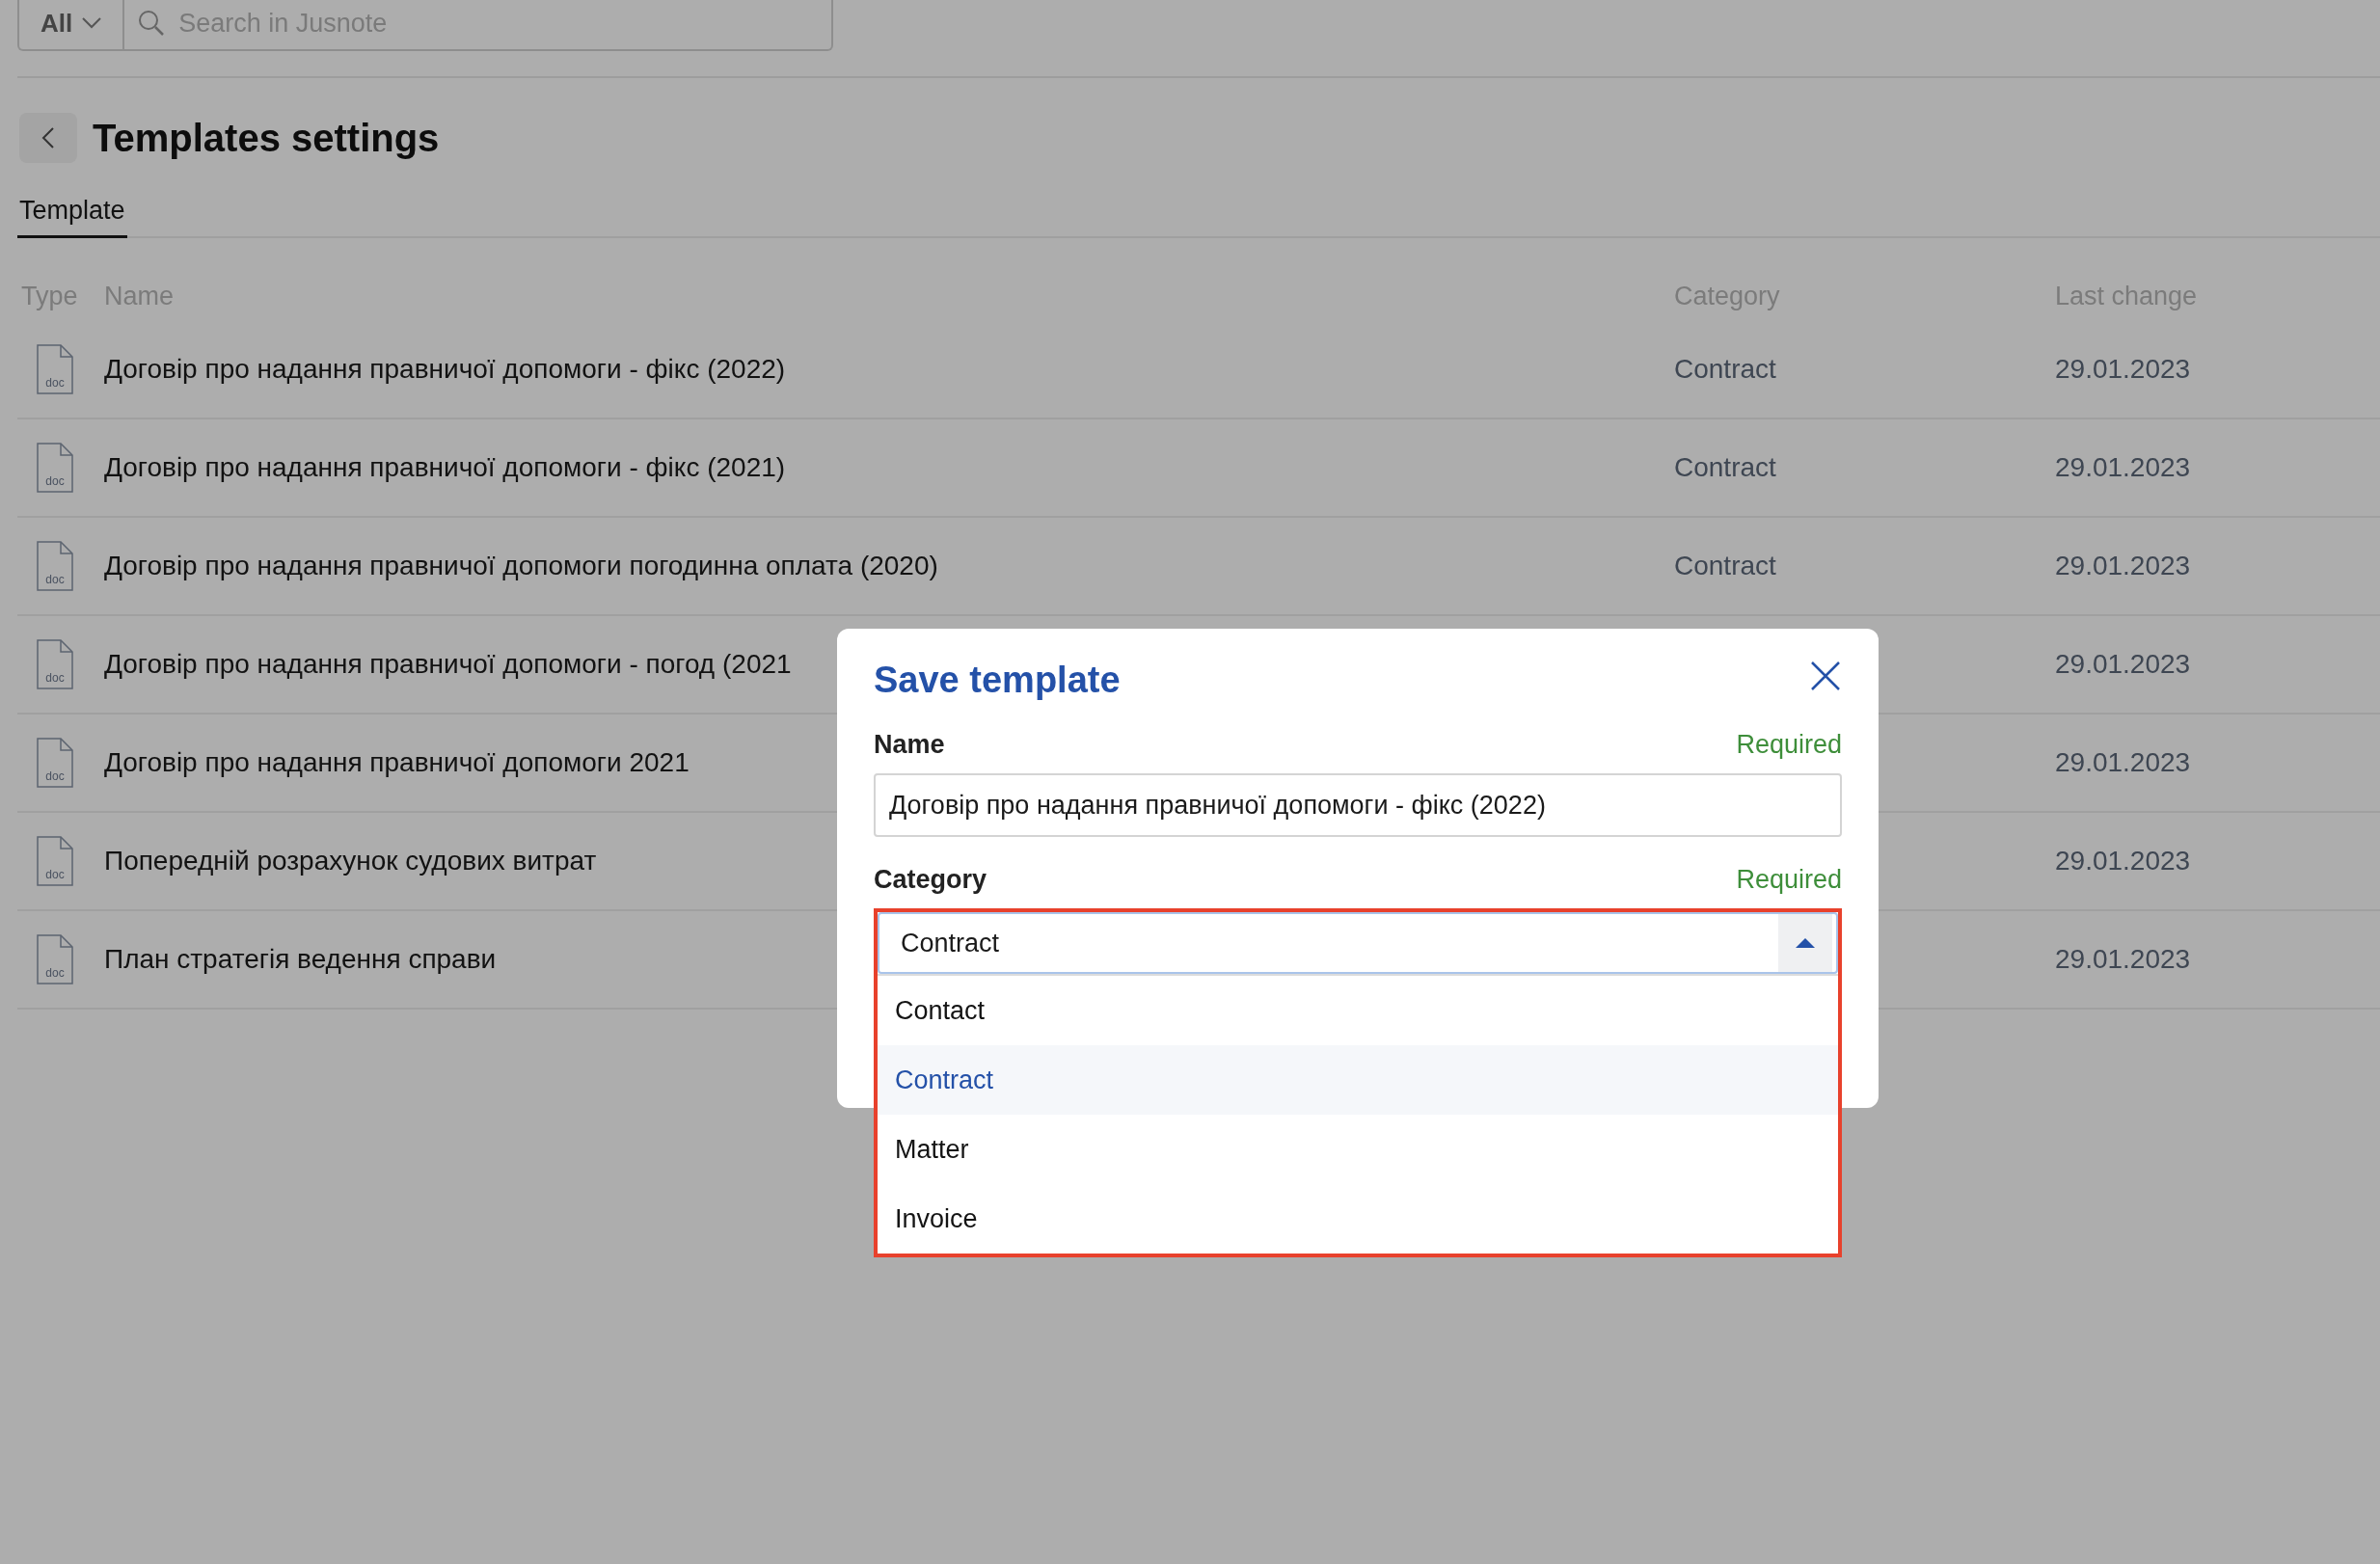  What do you see at coordinates (1358, 943) in the screenshot?
I see `category-select: Contract` at bounding box center [1358, 943].